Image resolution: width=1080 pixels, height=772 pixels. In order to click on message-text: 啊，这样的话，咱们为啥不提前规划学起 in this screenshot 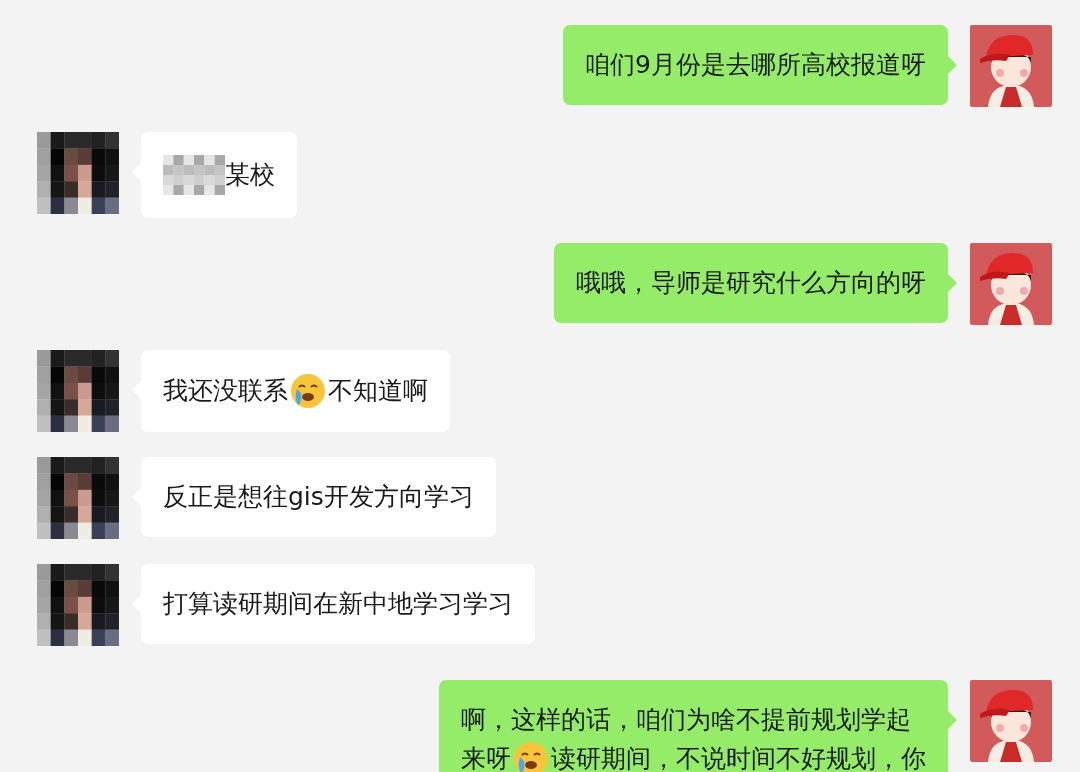, I will do `click(686, 720)`.